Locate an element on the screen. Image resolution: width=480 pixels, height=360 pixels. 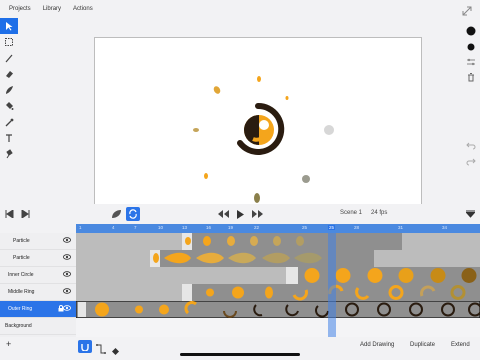
fill-tool is located at coordinates (9, 90).